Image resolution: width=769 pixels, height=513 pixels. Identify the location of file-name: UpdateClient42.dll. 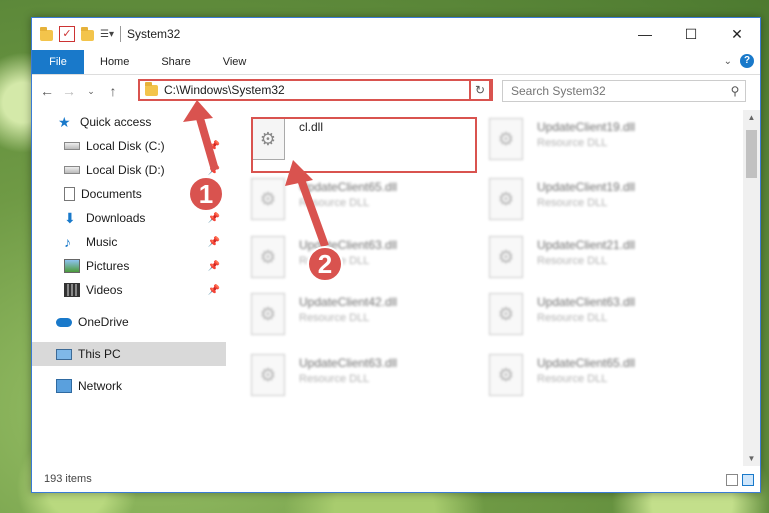
(348, 302).